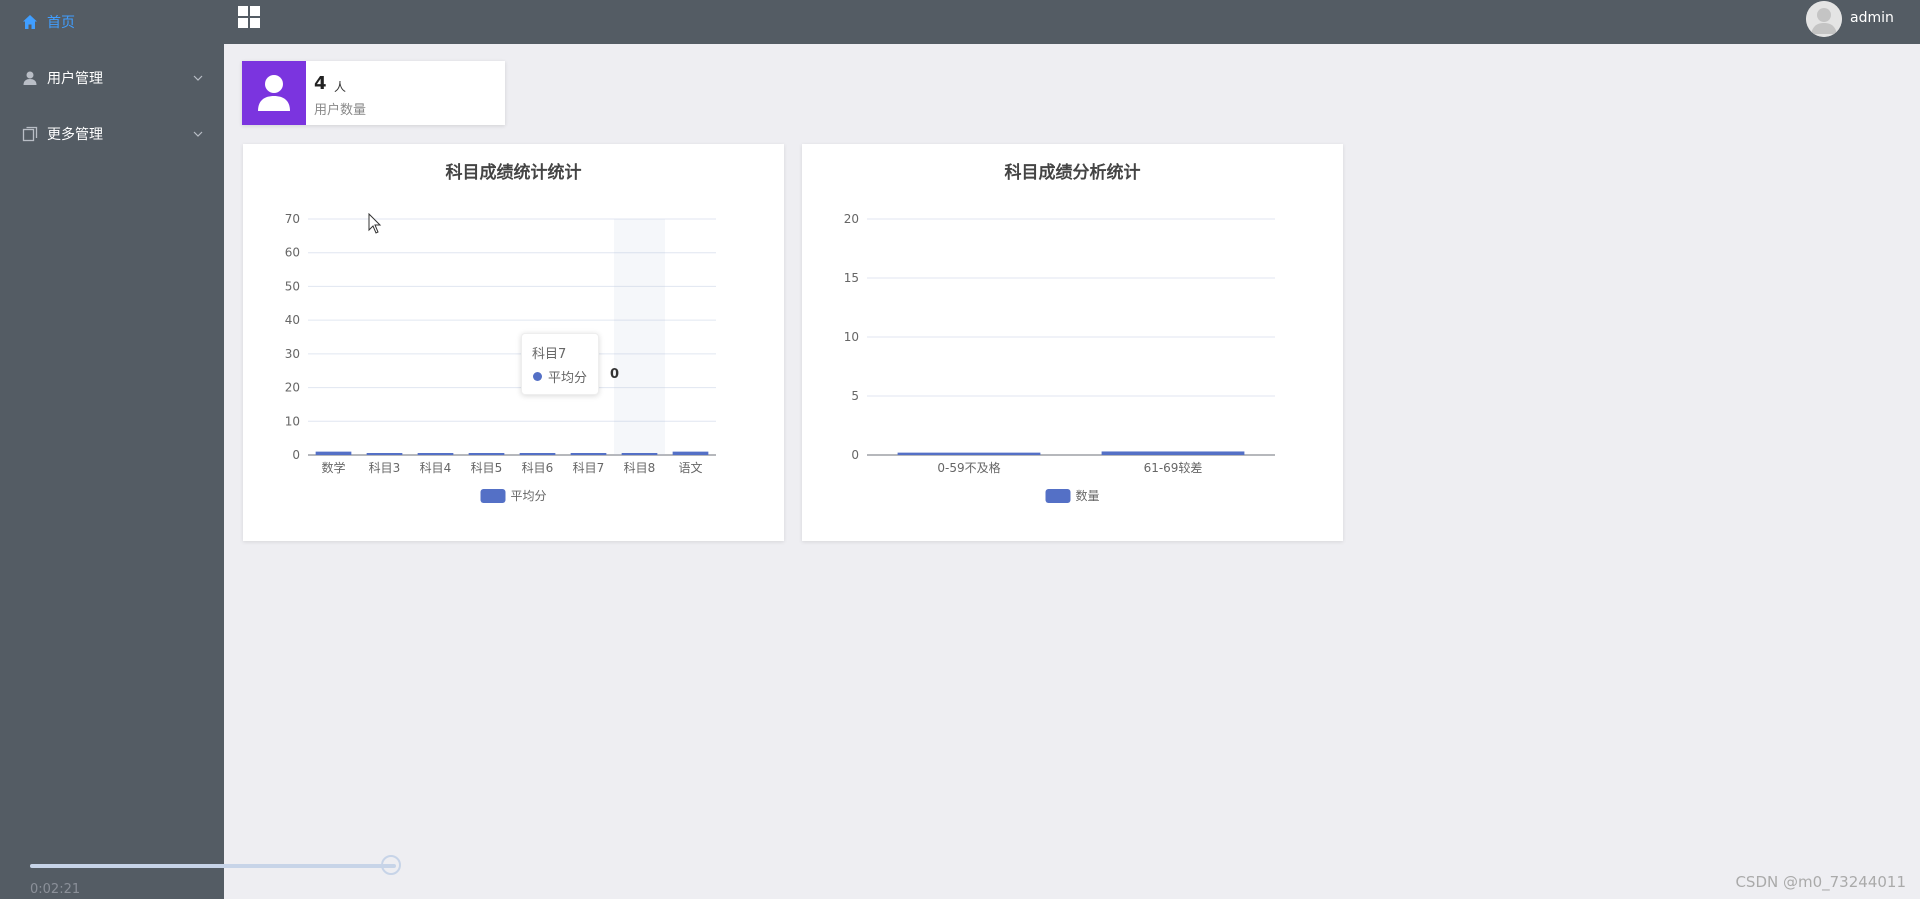 Image resolution: width=1920 pixels, height=899 pixels. Describe the element at coordinates (615, 374) in the screenshot. I see `tooltip-value: 0` at that location.